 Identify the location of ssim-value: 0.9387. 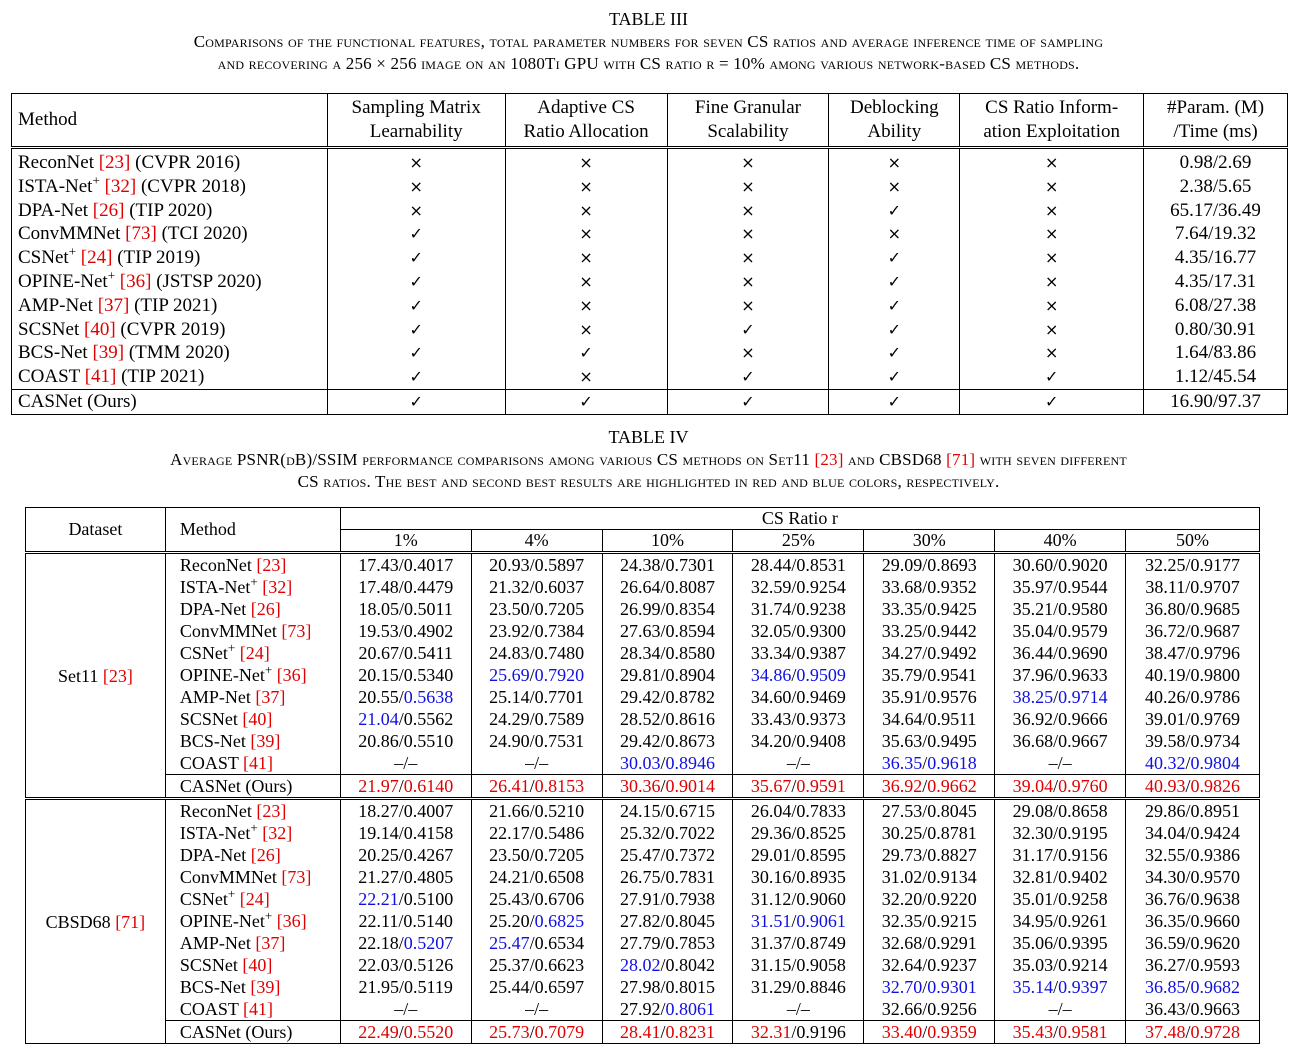
(821, 653).